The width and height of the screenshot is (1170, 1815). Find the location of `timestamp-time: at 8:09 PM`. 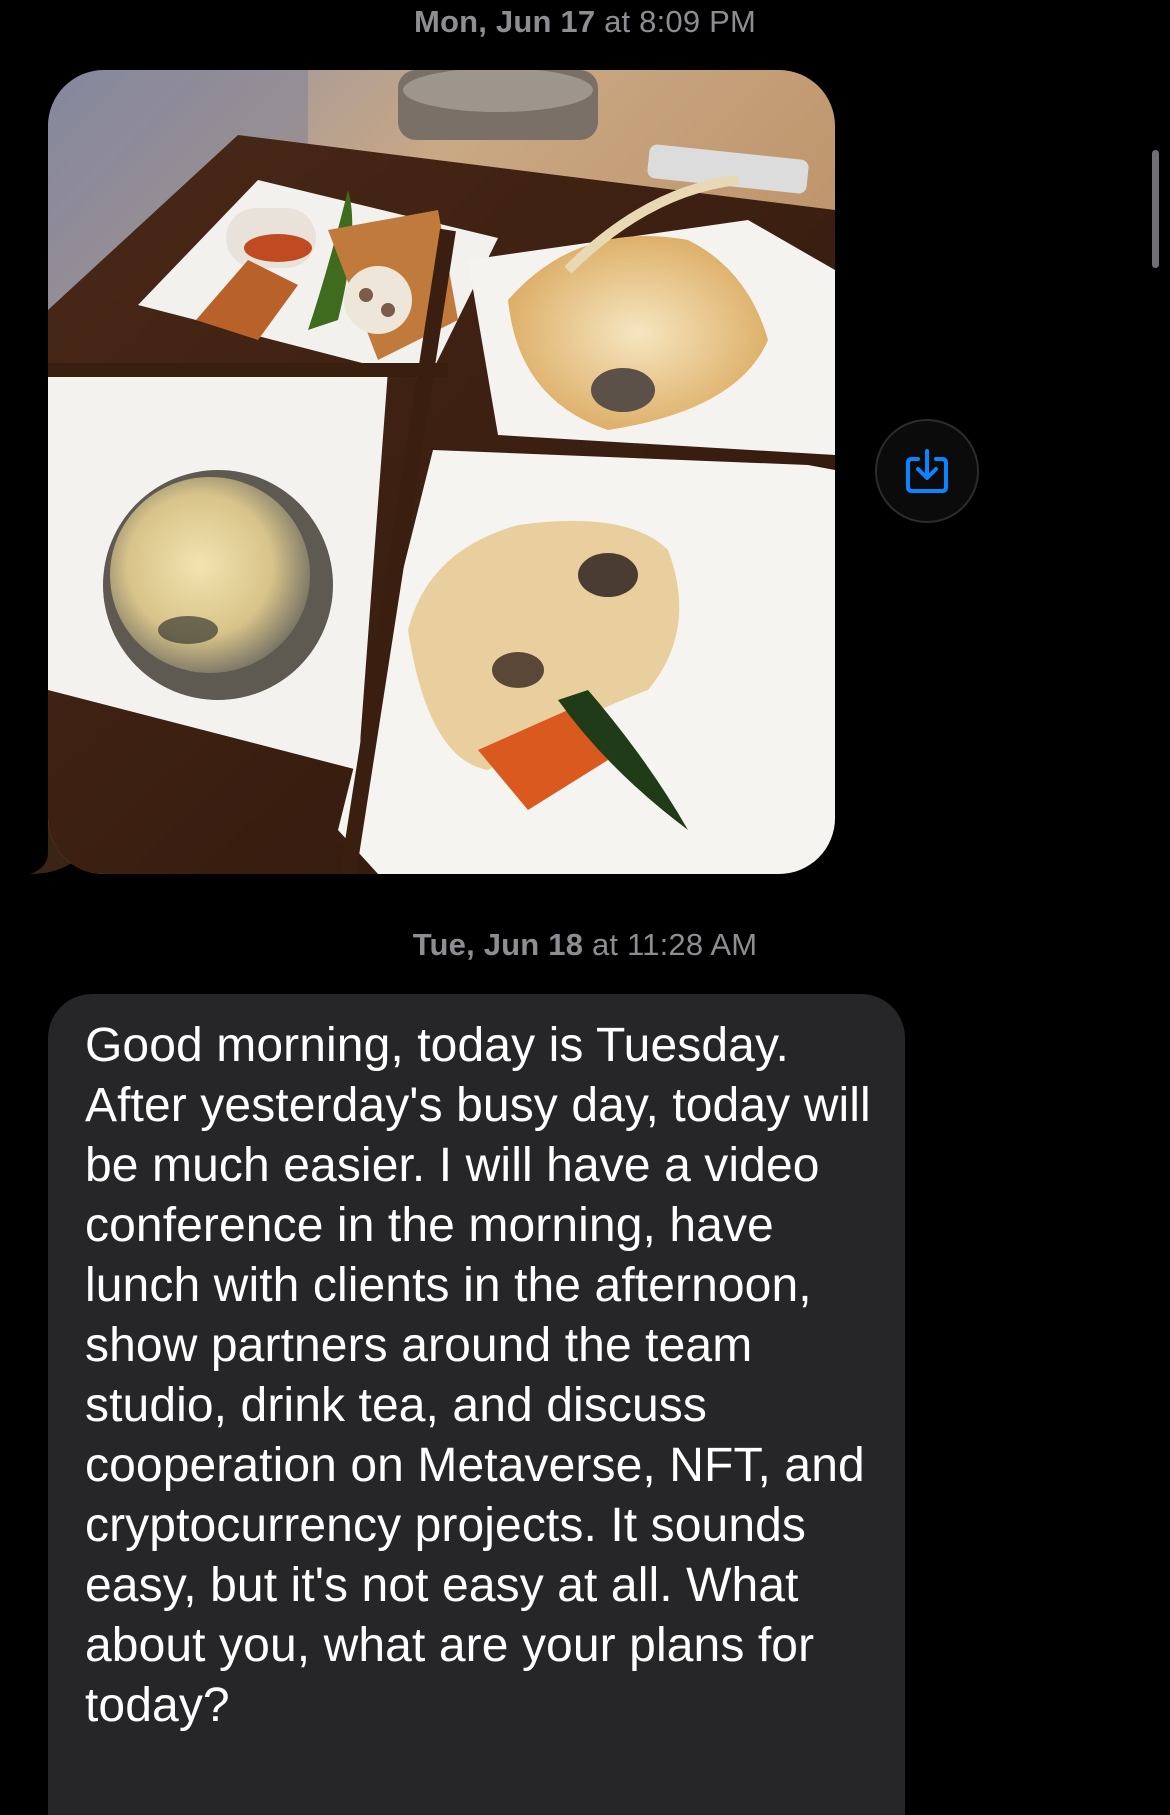

timestamp-time: at 8:09 PM is located at coordinates (676, 21).